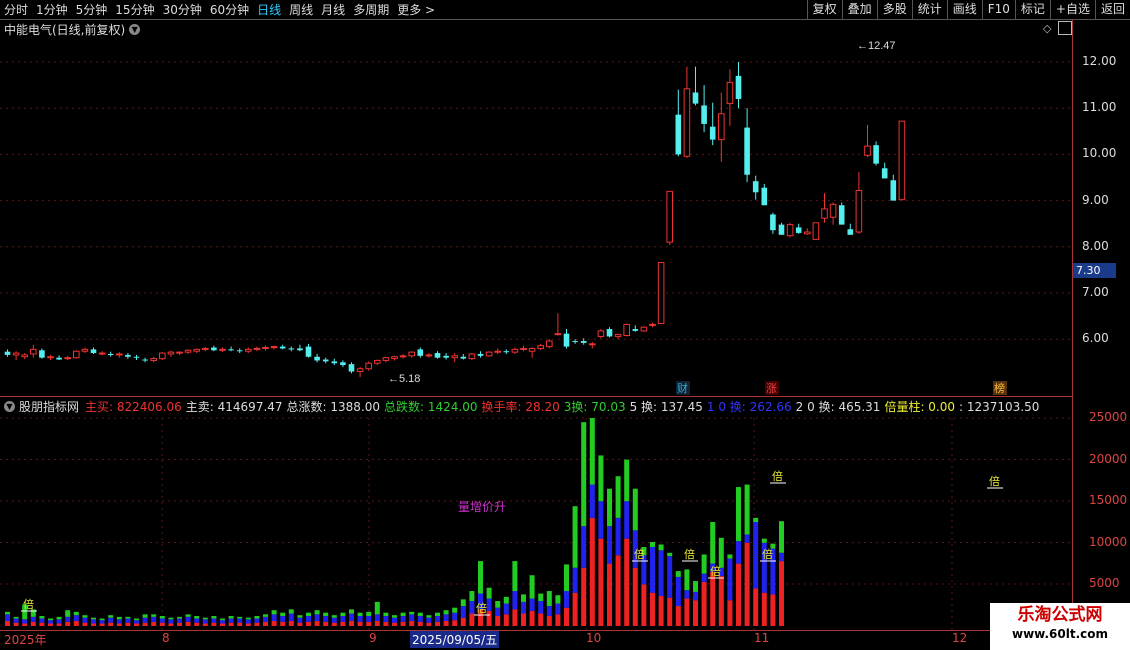 This screenshot has width=1130, height=650. What do you see at coordinates (942, 406) in the screenshot?
I see `indicator-field-value: 0.00` at bounding box center [942, 406].